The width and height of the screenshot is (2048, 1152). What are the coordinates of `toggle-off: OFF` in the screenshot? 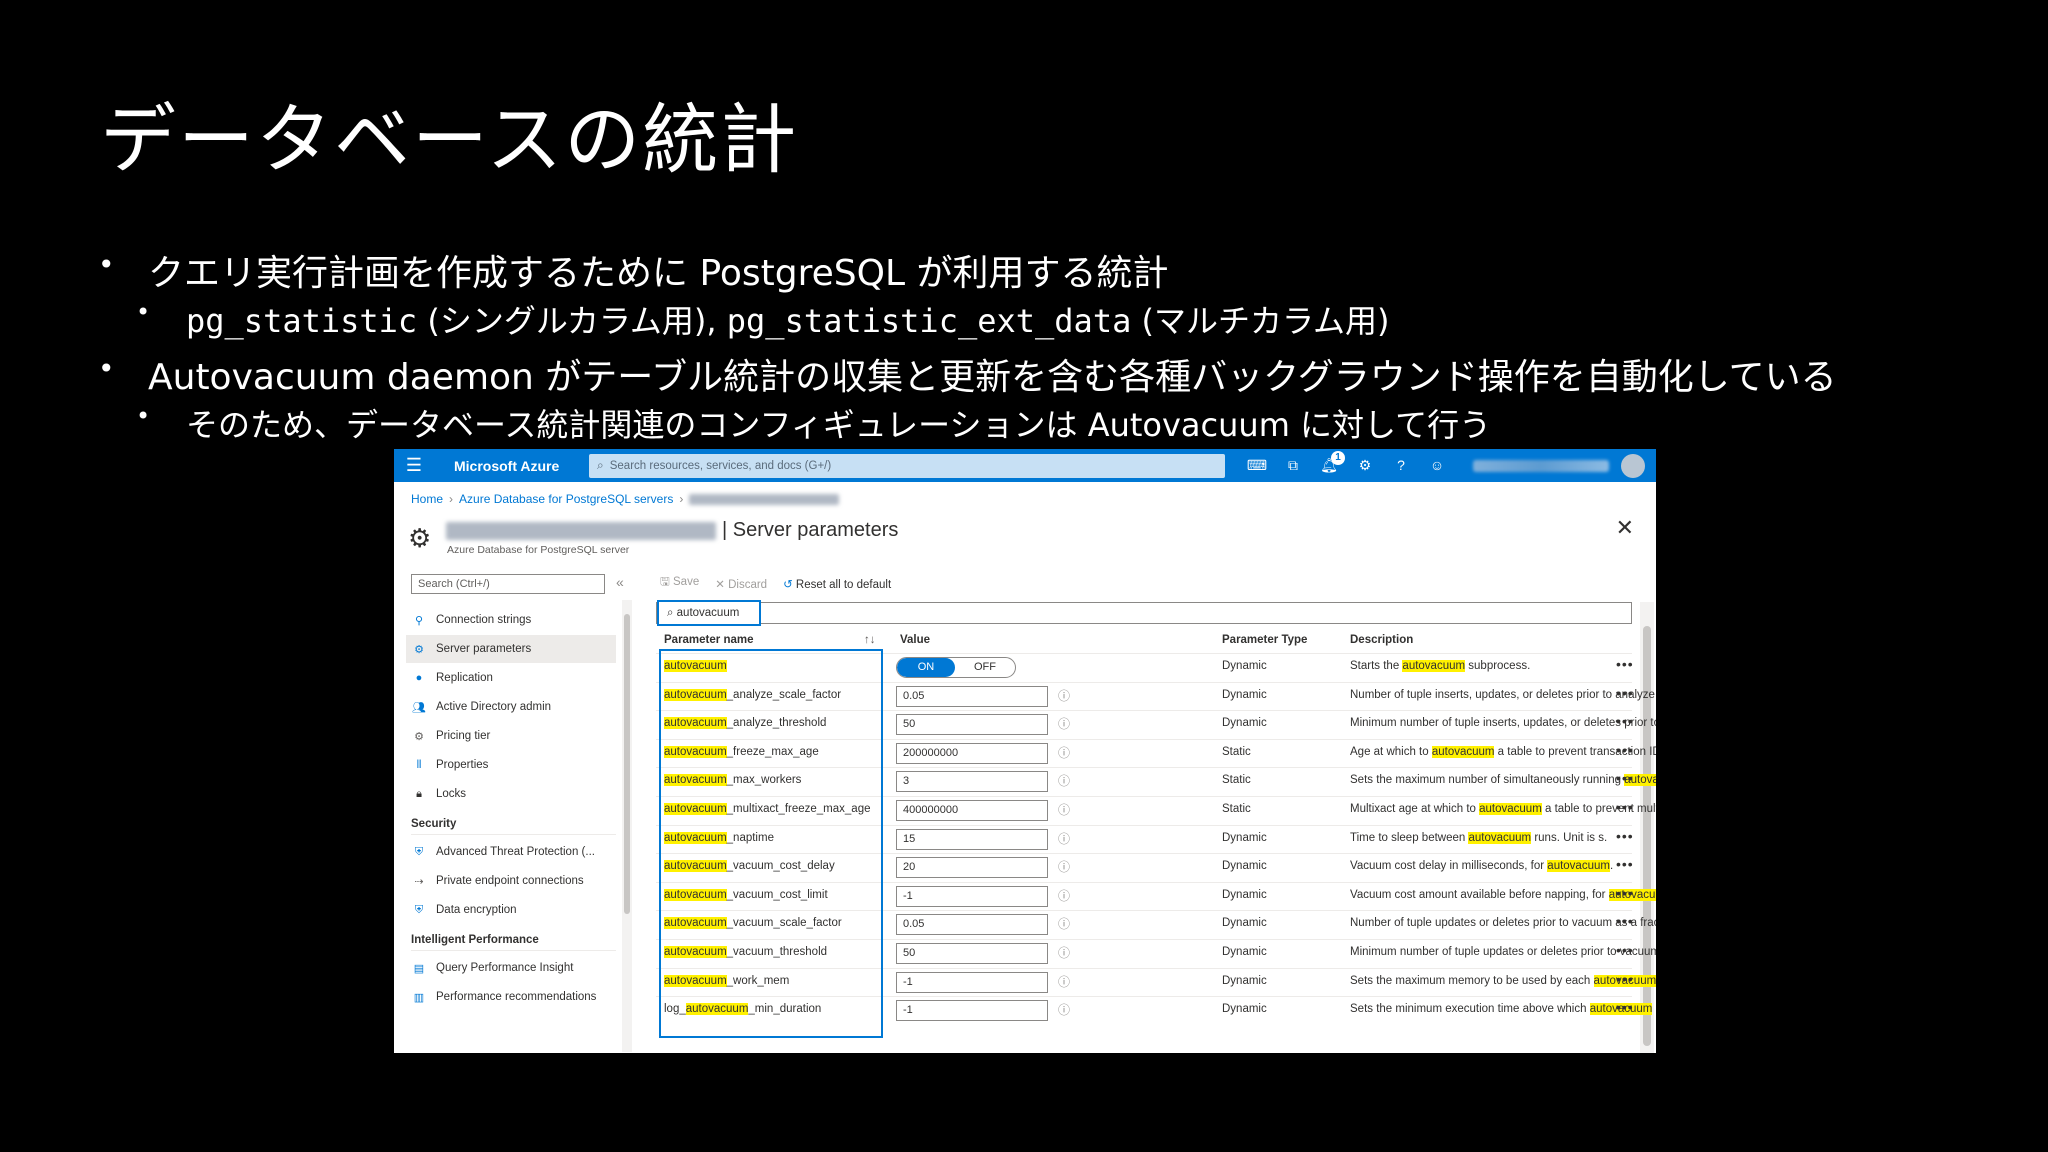 It's located at (985, 667).